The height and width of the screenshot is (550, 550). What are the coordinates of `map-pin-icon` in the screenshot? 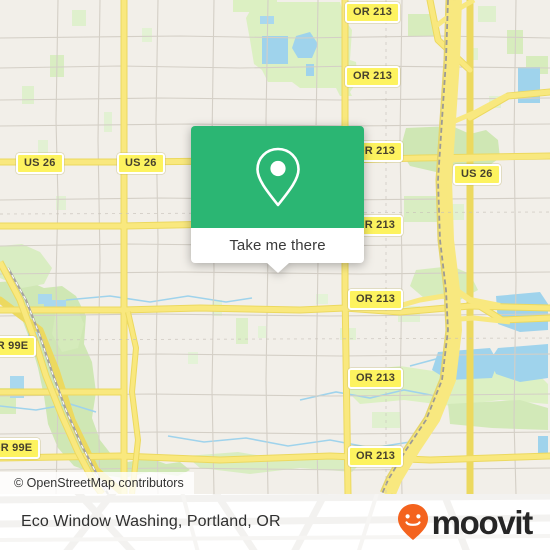 It's located at (277, 177).